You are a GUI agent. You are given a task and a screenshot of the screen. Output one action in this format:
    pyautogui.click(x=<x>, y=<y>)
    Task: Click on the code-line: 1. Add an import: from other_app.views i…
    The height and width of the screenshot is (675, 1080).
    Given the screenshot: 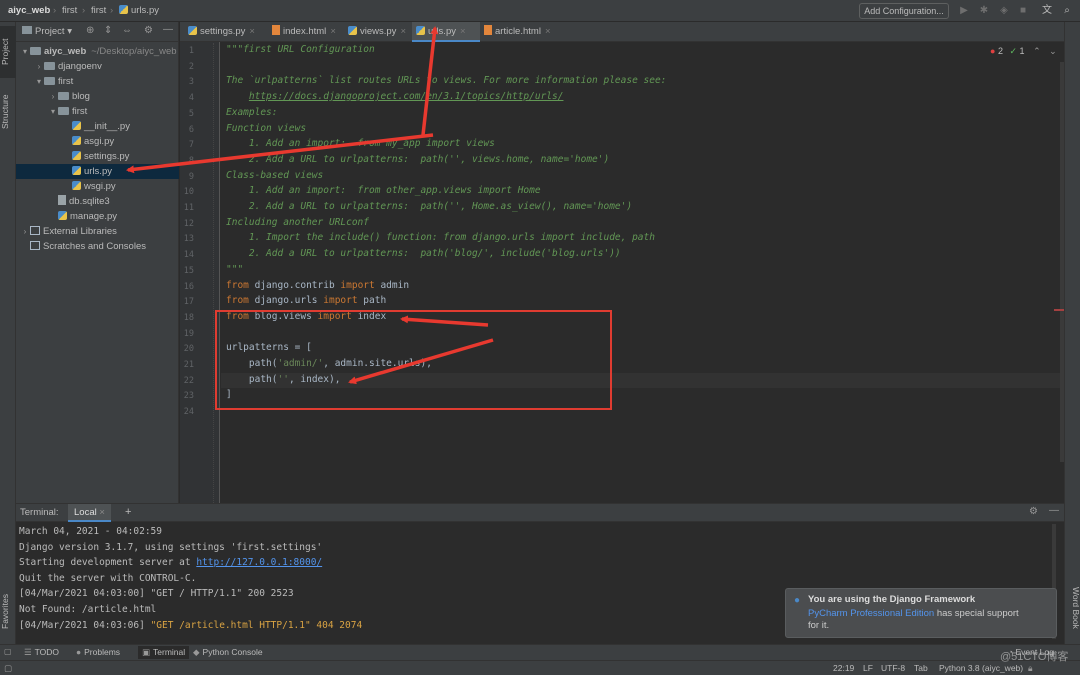 What is the action you would take?
    pyautogui.click(x=383, y=190)
    